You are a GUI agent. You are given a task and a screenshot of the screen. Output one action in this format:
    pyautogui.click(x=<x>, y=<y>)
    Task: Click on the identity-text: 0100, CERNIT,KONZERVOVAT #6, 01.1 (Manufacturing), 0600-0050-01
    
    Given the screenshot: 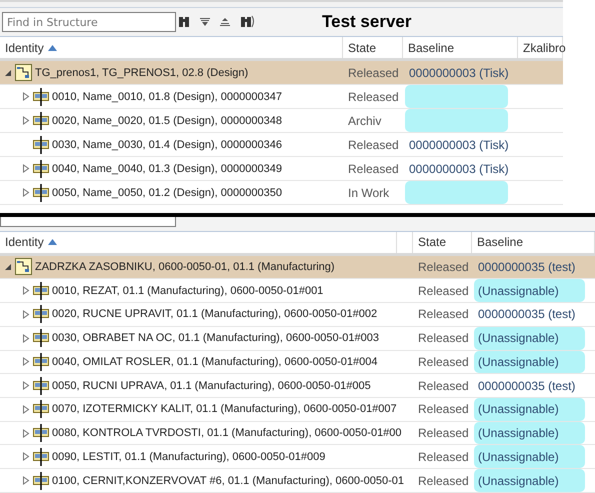 What is the action you would take?
    pyautogui.click(x=228, y=480)
    